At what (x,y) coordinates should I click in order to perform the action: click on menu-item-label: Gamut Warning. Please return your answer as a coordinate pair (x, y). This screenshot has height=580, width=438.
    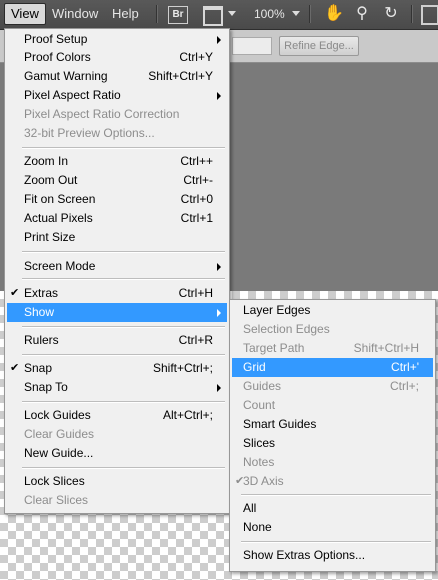
    Looking at the image, I should click on (66, 76).